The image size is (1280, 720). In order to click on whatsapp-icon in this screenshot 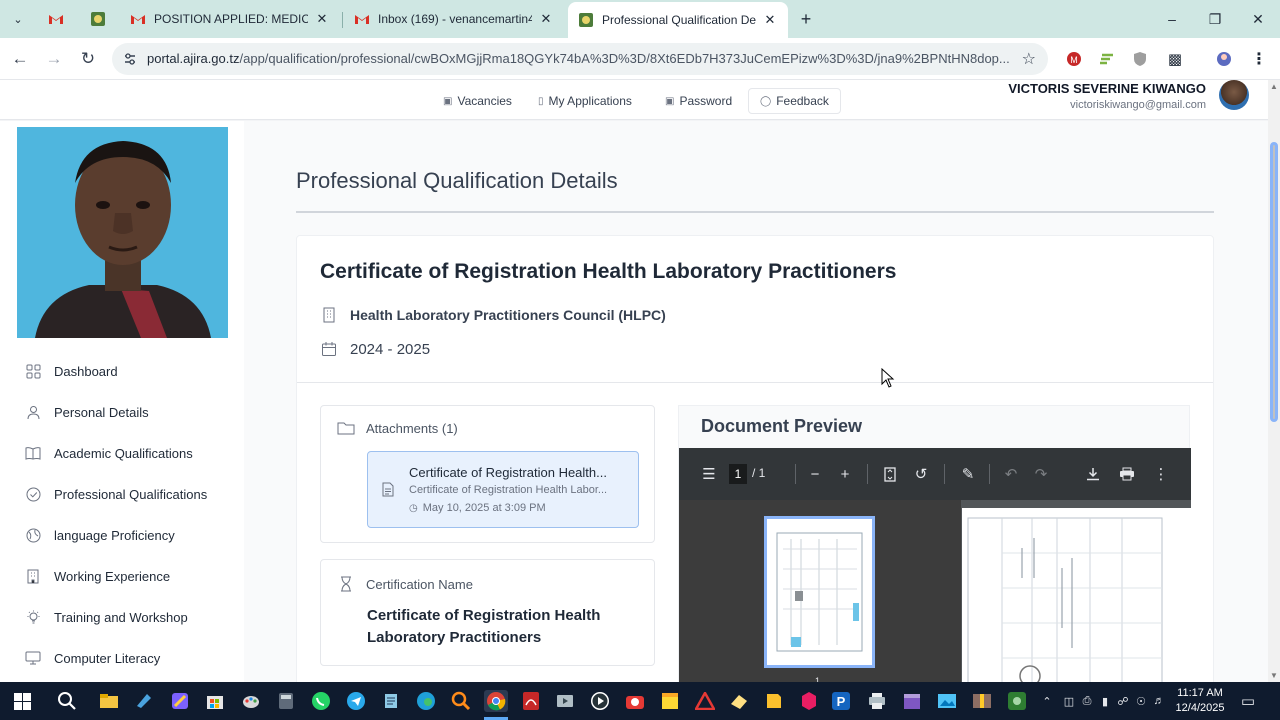, I will do `click(321, 701)`.